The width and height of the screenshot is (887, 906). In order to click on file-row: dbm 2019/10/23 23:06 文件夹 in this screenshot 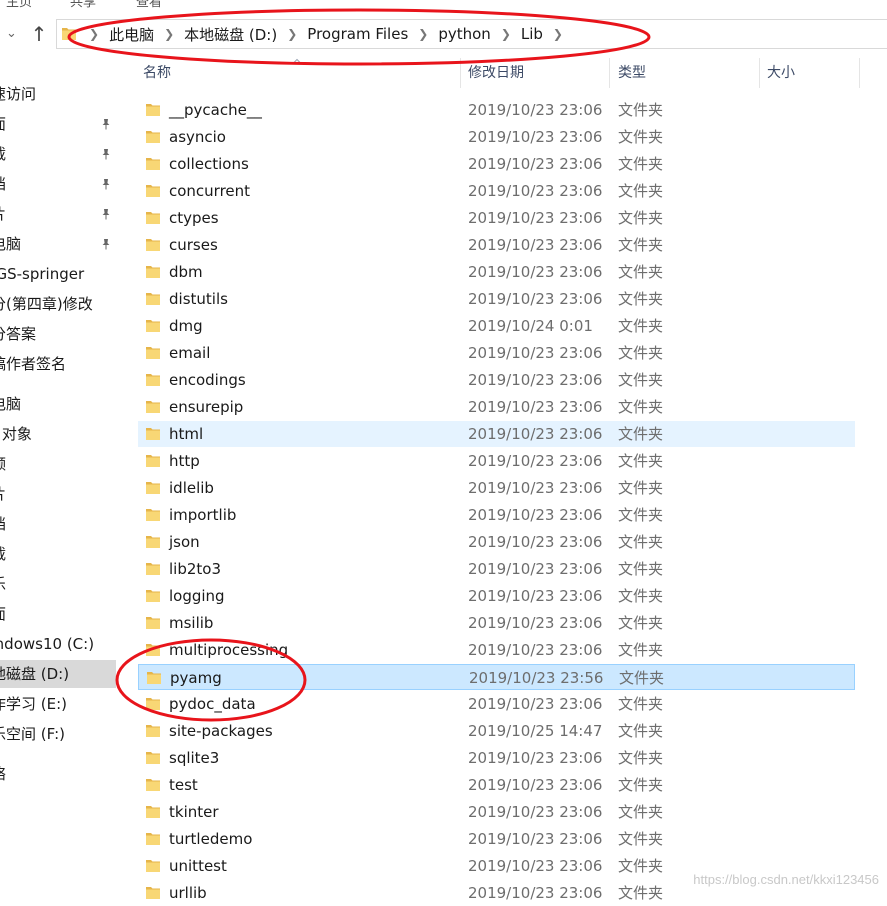, I will do `click(496, 272)`.